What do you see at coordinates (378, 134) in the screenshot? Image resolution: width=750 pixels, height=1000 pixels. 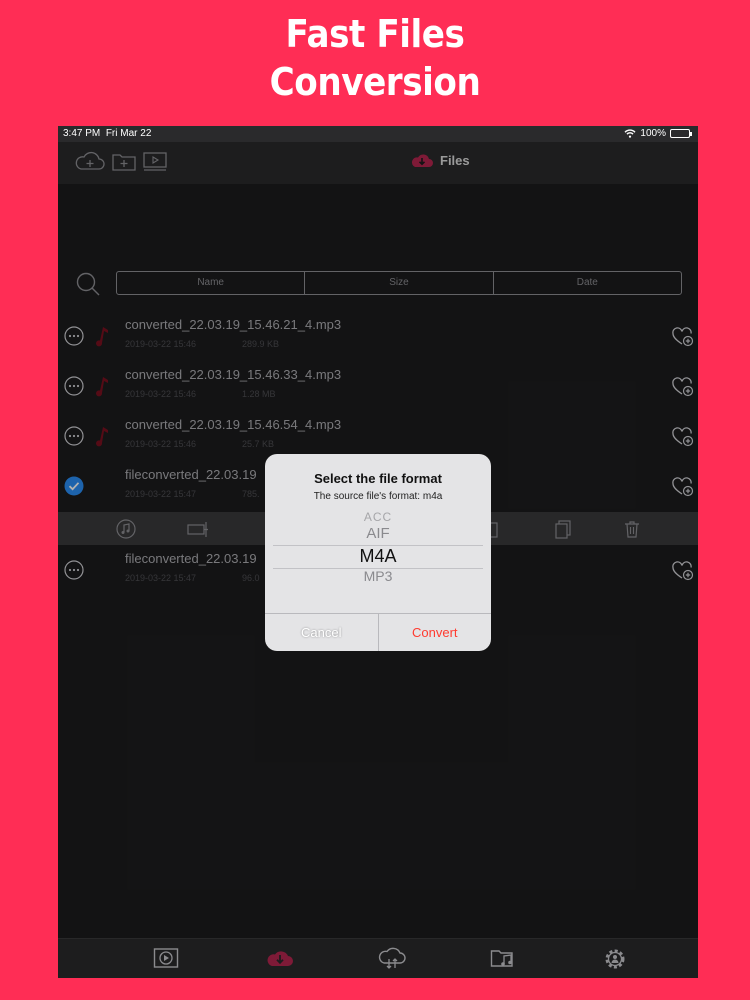 I see `status-bar: 3:47 PM Fri Mar 22 100%` at bounding box center [378, 134].